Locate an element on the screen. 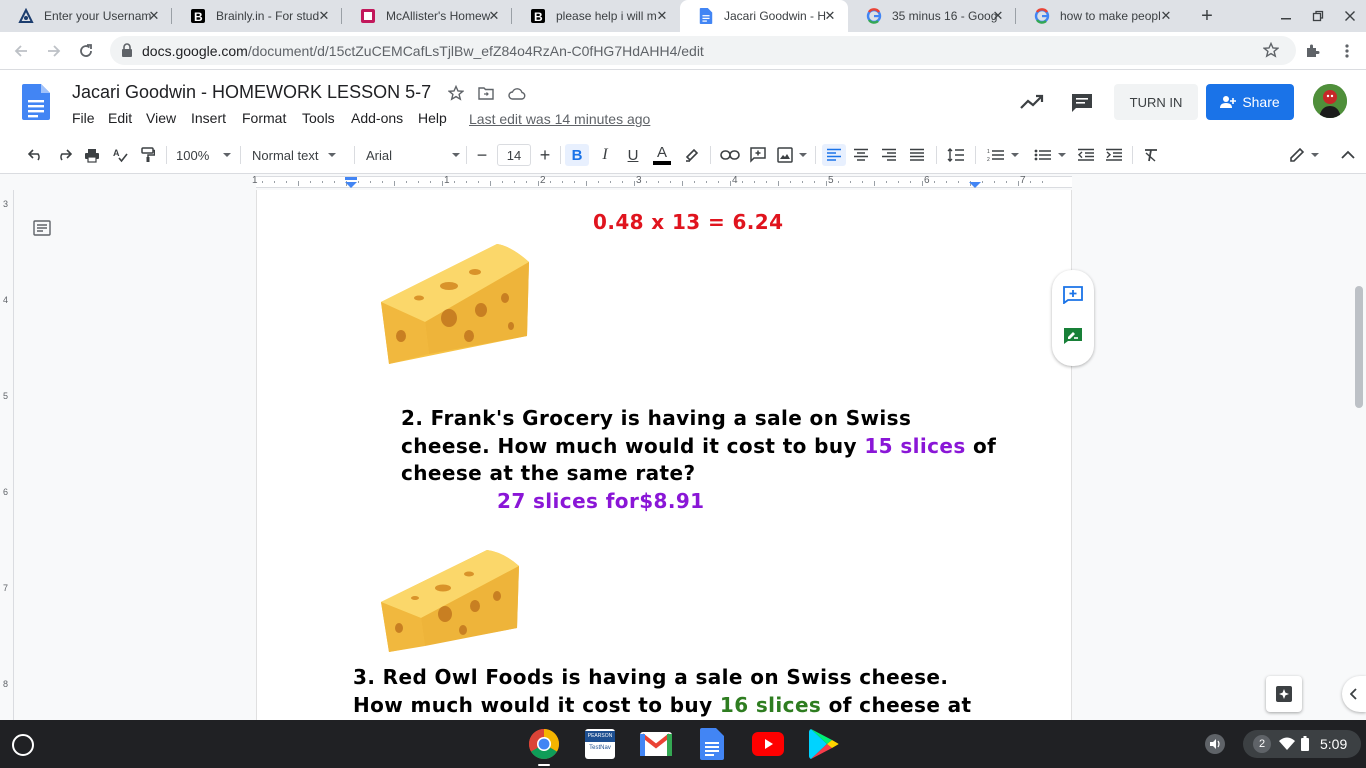 Image resolution: width=1366 pixels, height=768 pixels. highlight-color-icon is located at coordinates (692, 155).